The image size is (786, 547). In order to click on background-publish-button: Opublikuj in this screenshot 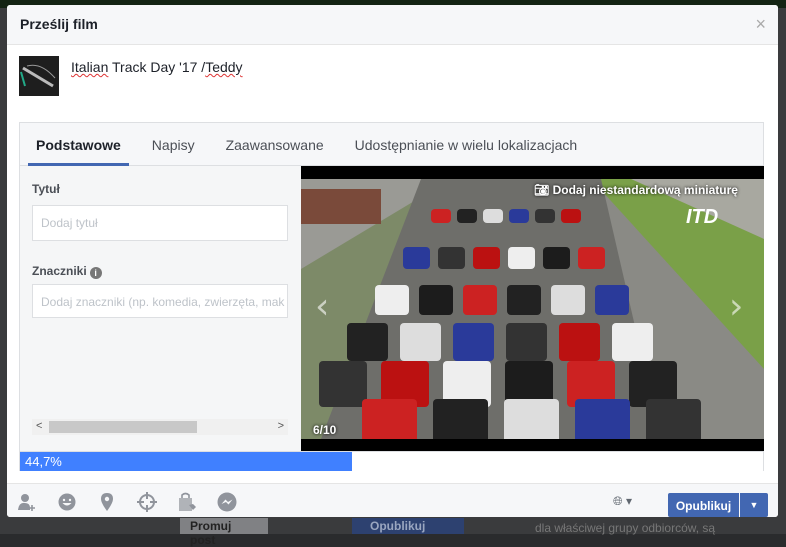, I will do `click(408, 526)`.